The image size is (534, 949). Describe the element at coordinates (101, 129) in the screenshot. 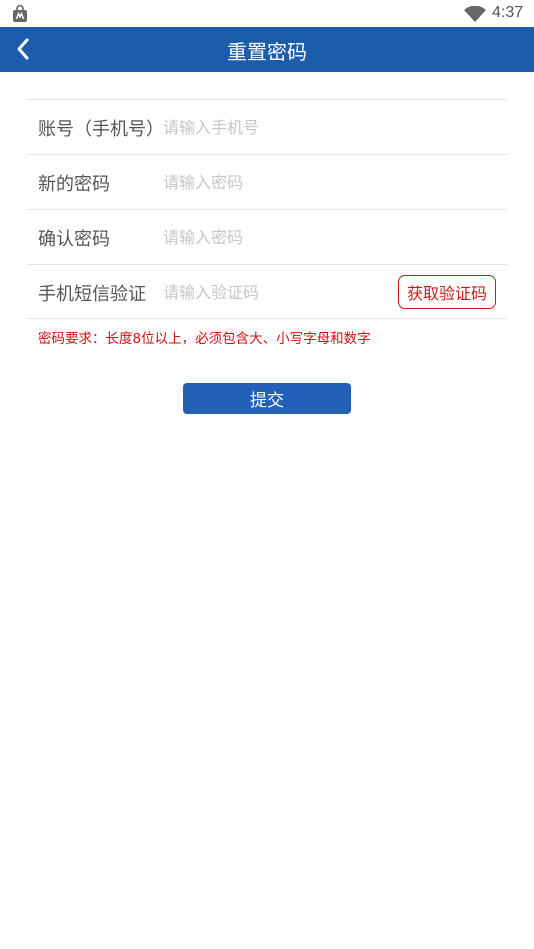

I see `account-label: 账号（手机号）` at that location.